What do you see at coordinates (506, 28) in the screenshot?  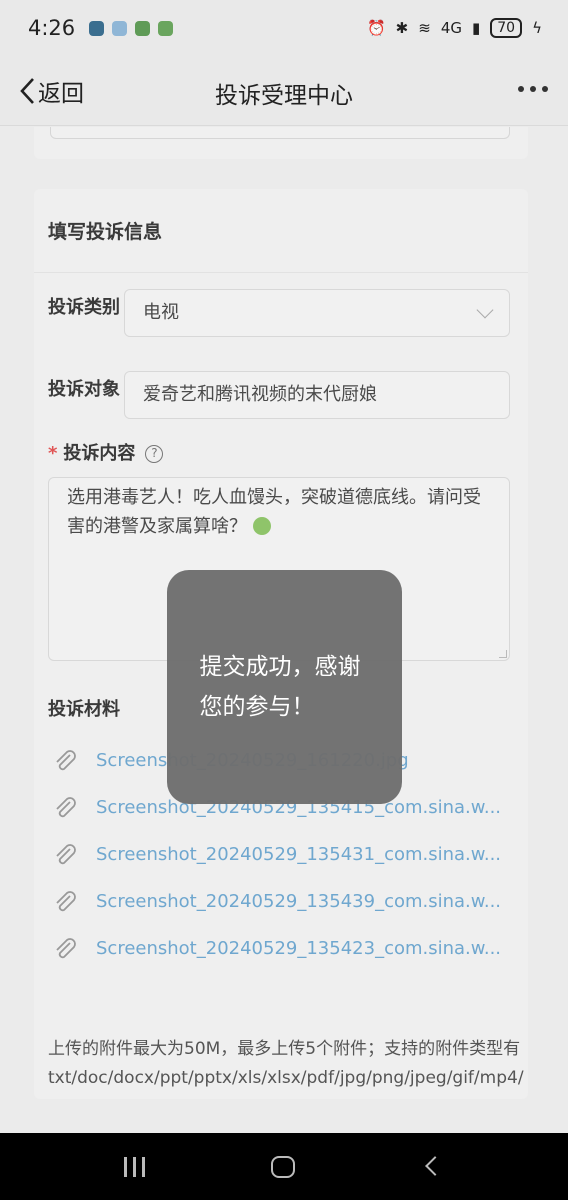 I see `battery-indicator: 70` at bounding box center [506, 28].